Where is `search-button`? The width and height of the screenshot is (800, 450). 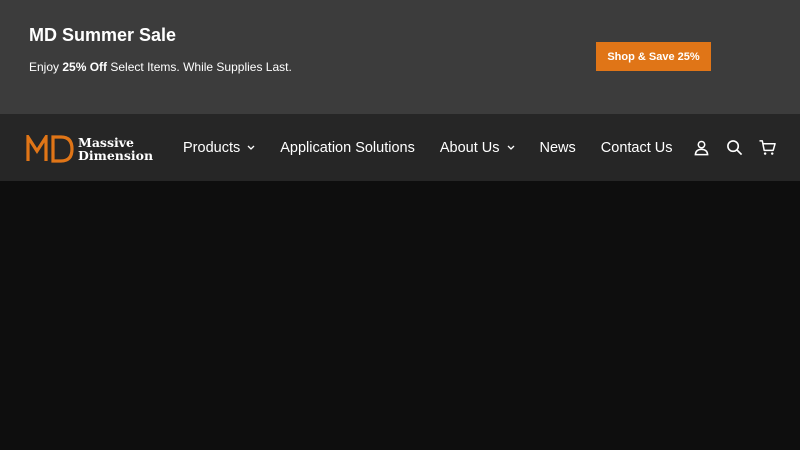
search-button is located at coordinates (734, 148).